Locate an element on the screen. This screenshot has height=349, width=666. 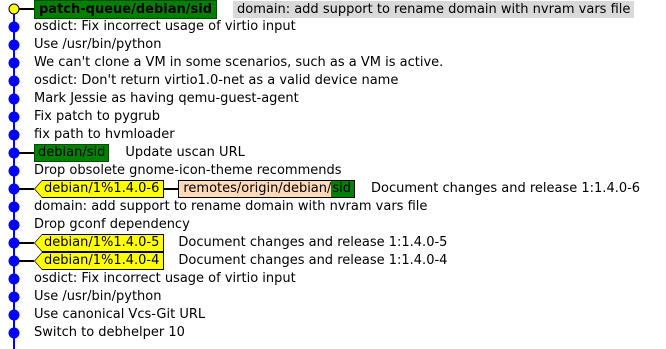
commit-subject: Update uscan URL is located at coordinates (185, 152).